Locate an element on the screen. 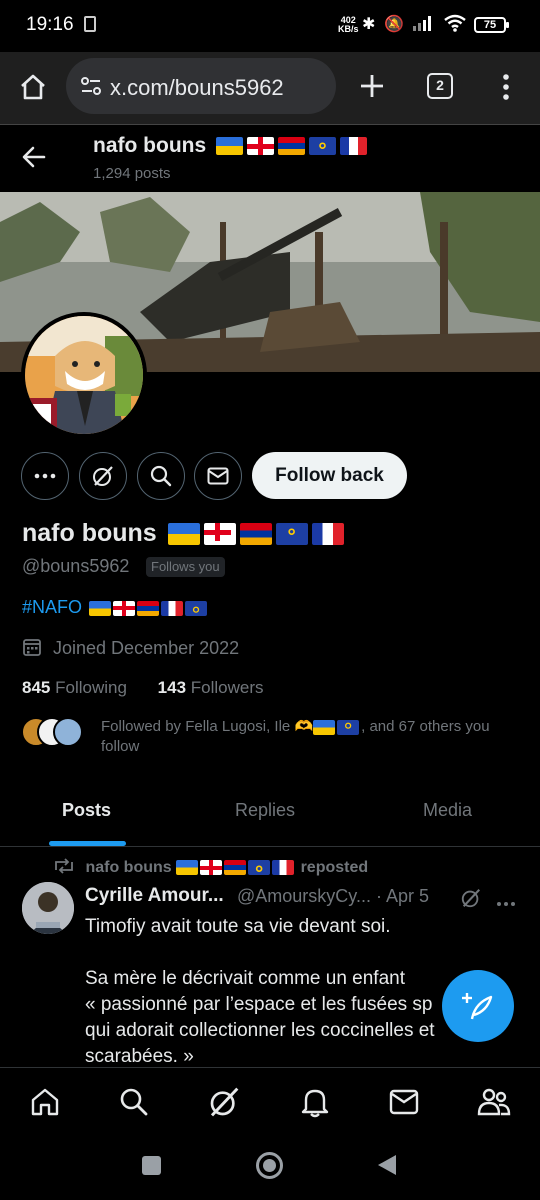 Image resolution: width=540 pixels, height=1200 pixels. repost-icon is located at coordinates (64, 866).